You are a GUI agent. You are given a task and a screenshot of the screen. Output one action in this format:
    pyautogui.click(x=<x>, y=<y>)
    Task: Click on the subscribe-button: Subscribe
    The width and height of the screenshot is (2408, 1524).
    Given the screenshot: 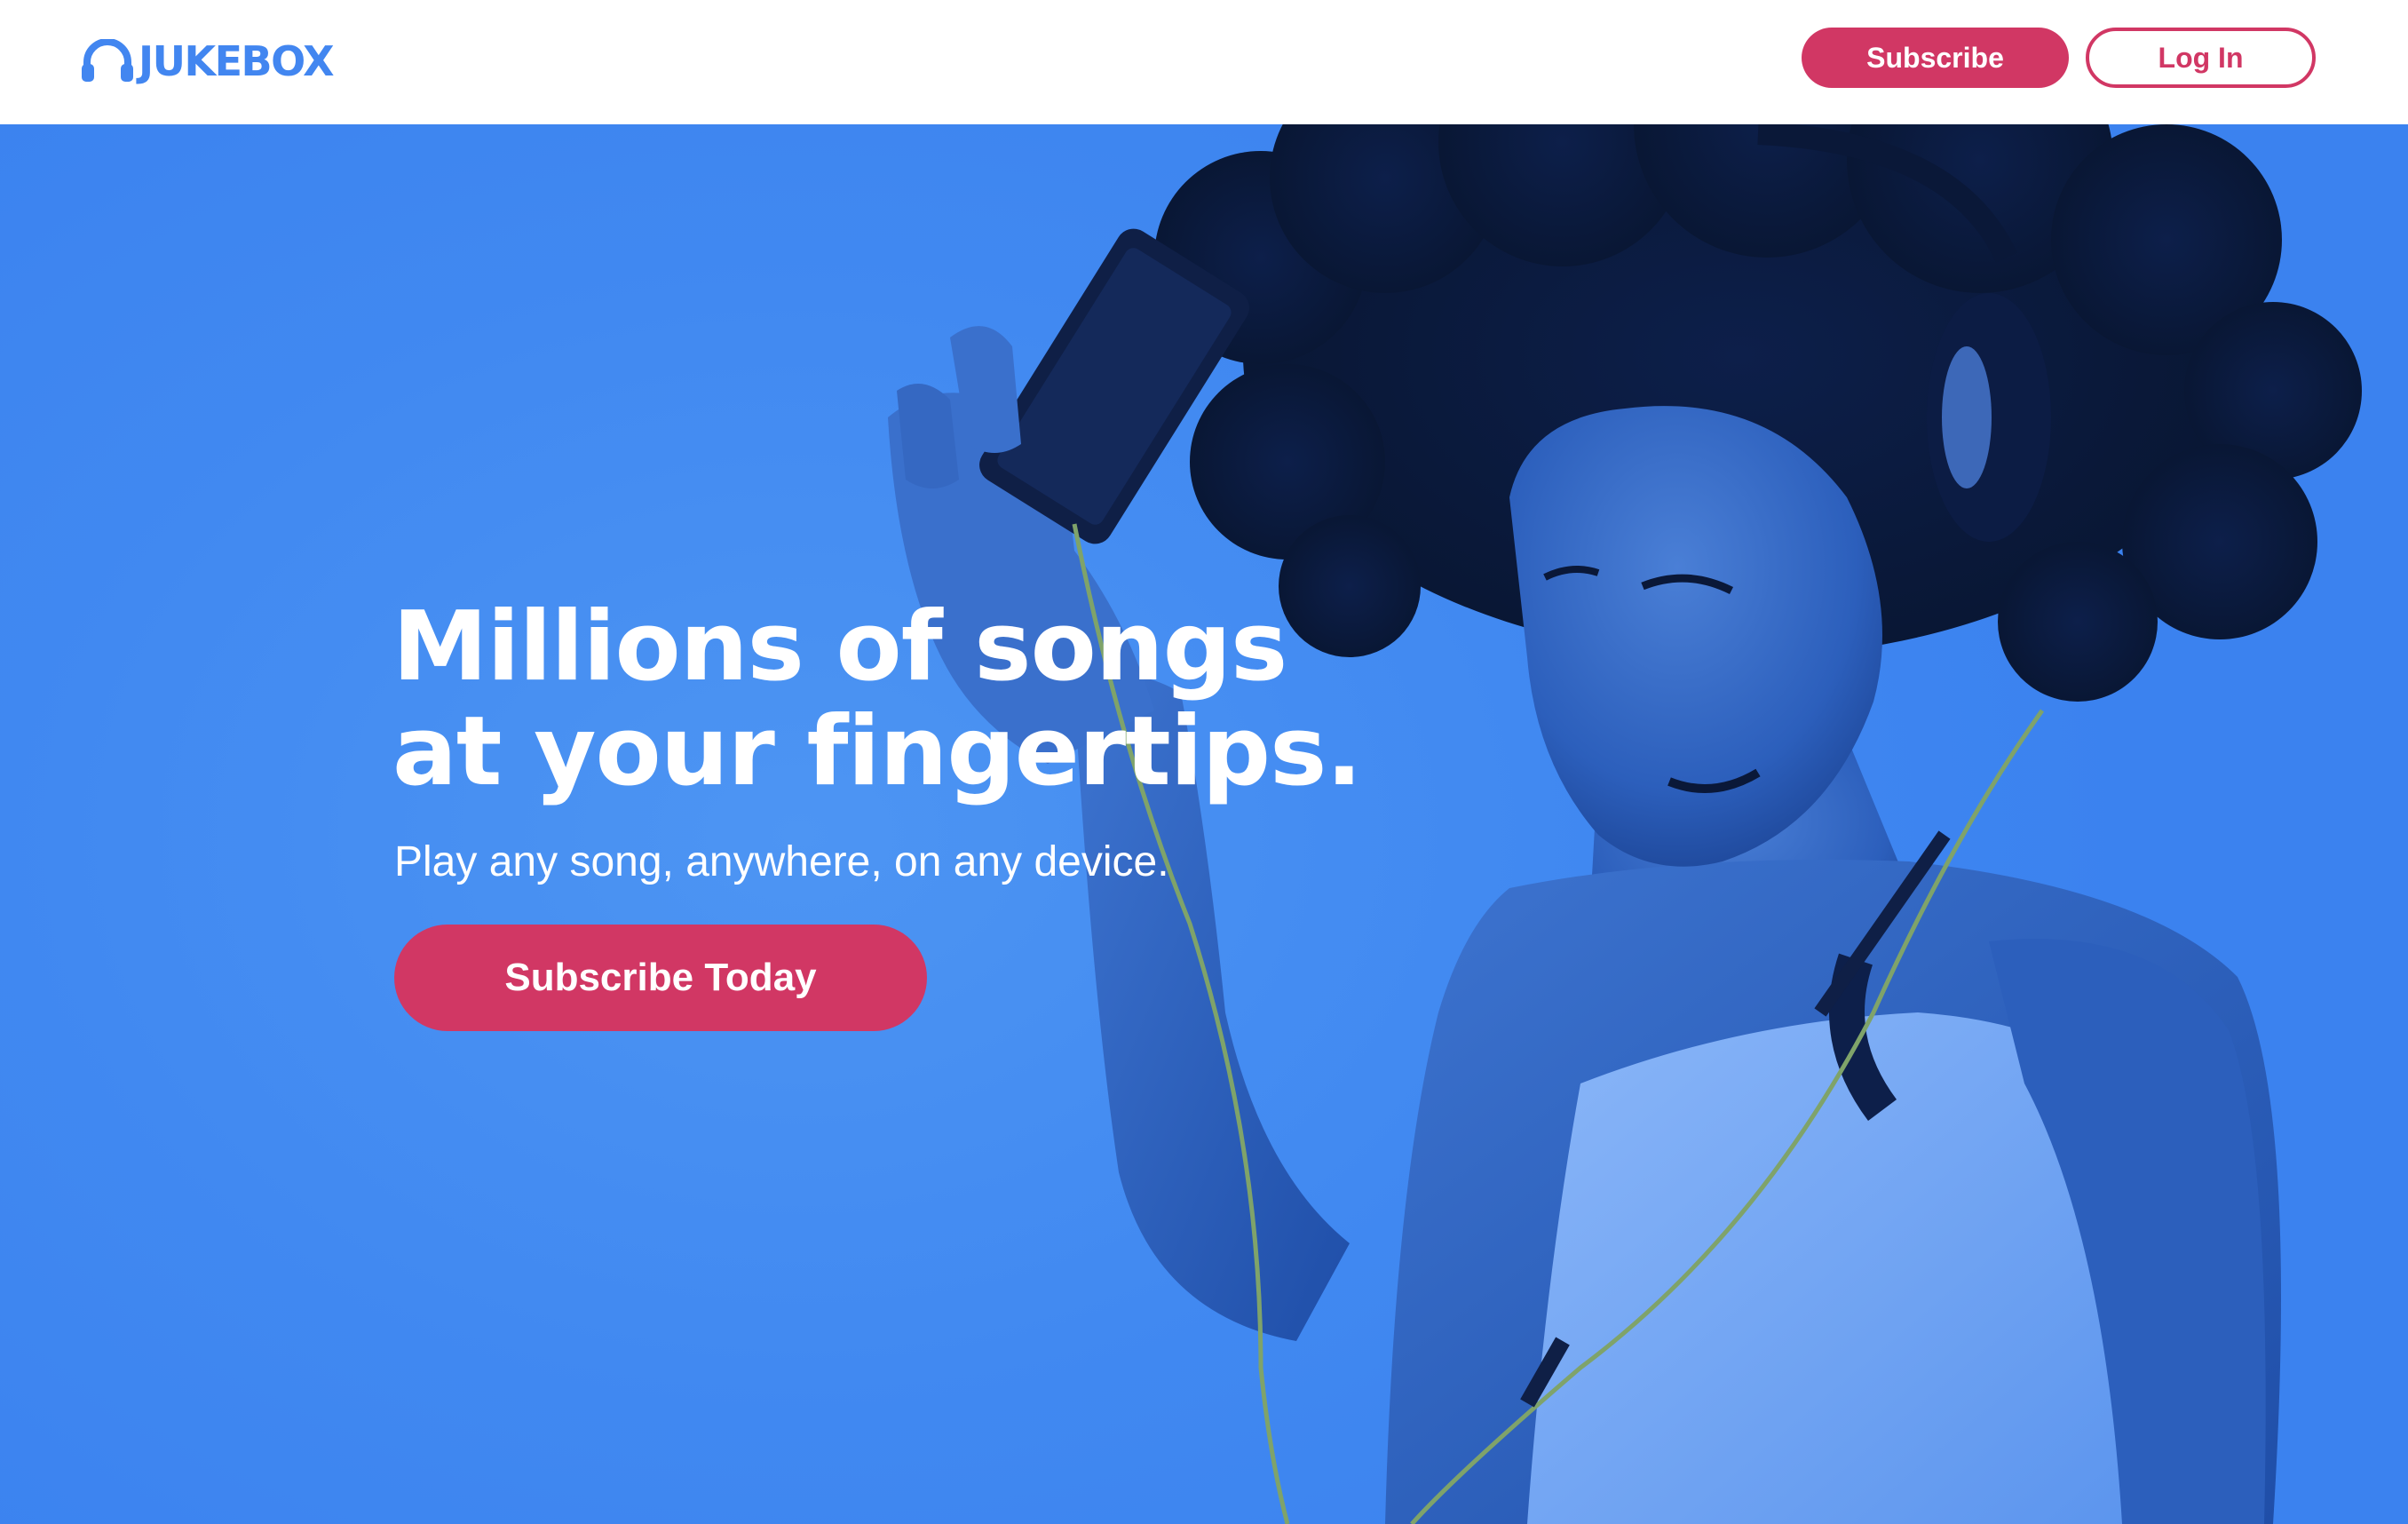 What is the action you would take?
    pyautogui.click(x=1935, y=58)
    